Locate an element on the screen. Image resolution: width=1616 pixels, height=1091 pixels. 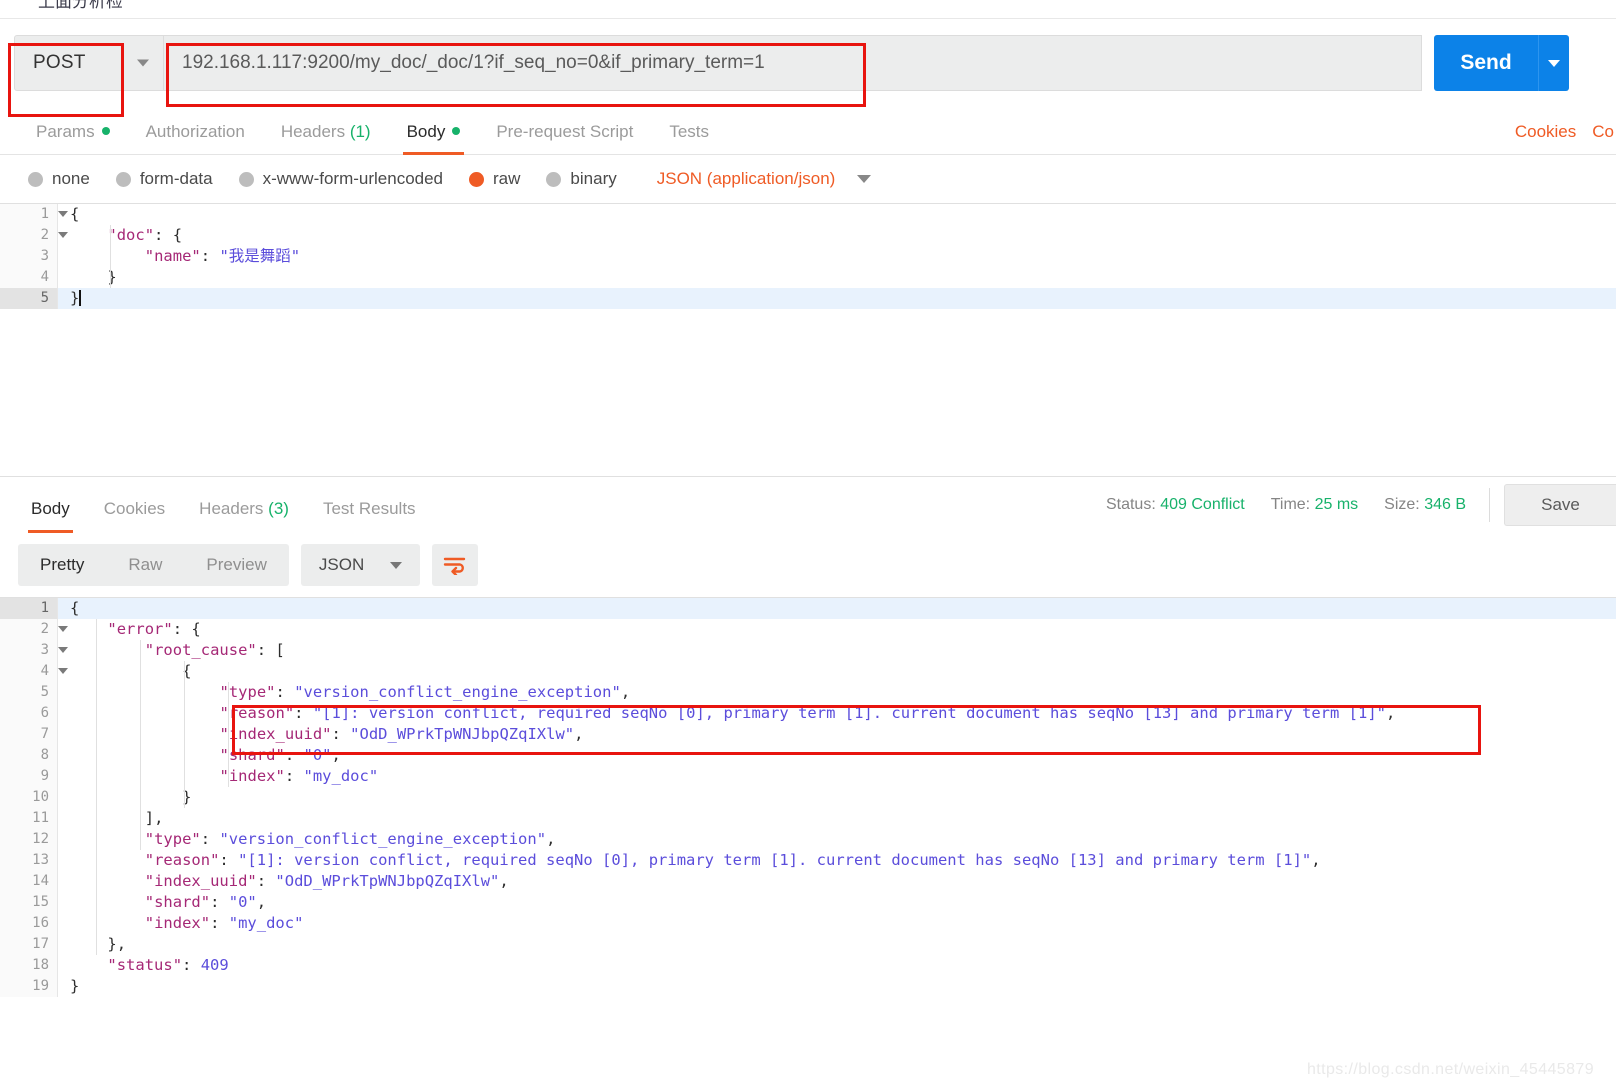
line-number: 11 is located at coordinates (40, 818).